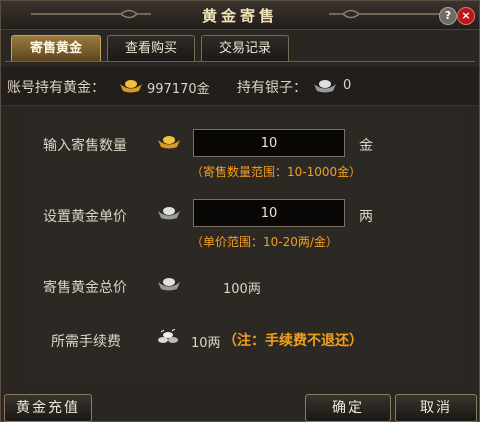 This screenshot has height=422, width=480. What do you see at coordinates (240, 61) in the screenshot?
I see `tab-underline` at bounding box center [240, 61].